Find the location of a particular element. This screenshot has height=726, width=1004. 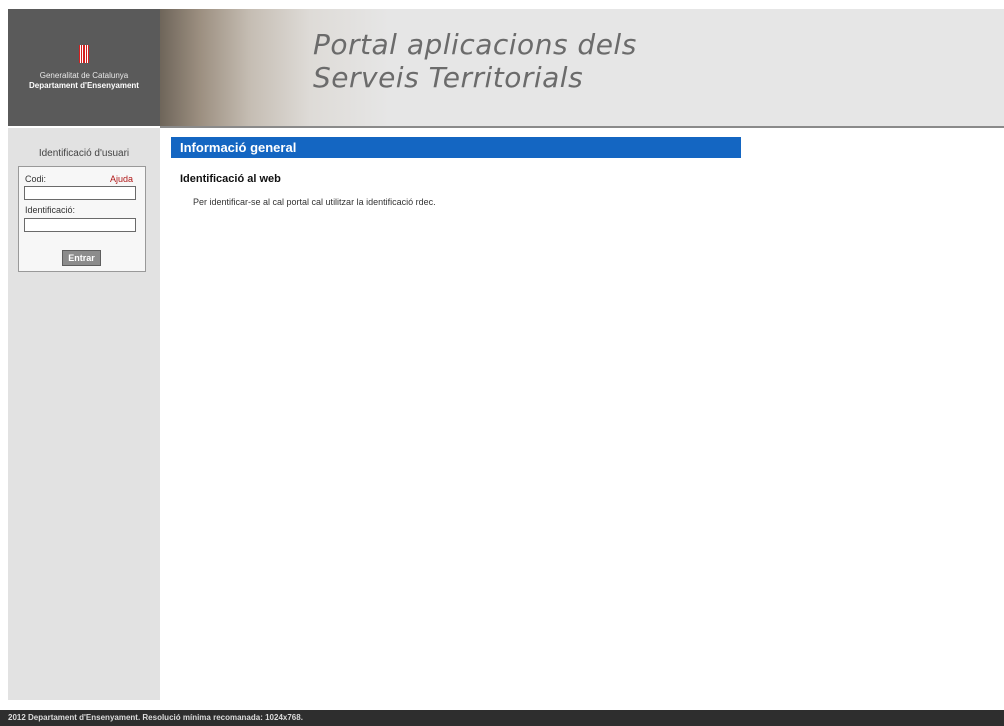

portal-title-line2: Serveis Territorials is located at coordinates (448, 77).